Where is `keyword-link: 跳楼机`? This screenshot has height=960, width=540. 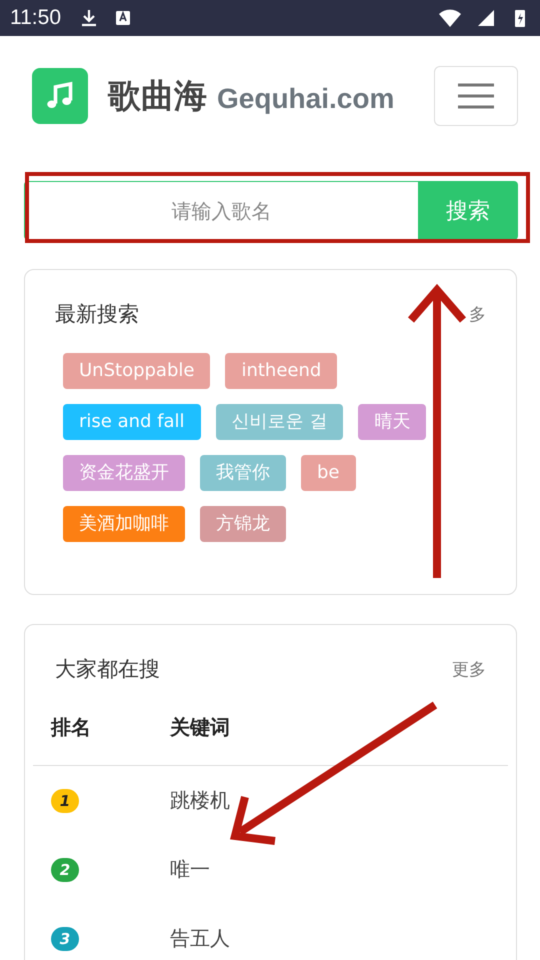 keyword-link: 跳楼机 is located at coordinates (200, 800).